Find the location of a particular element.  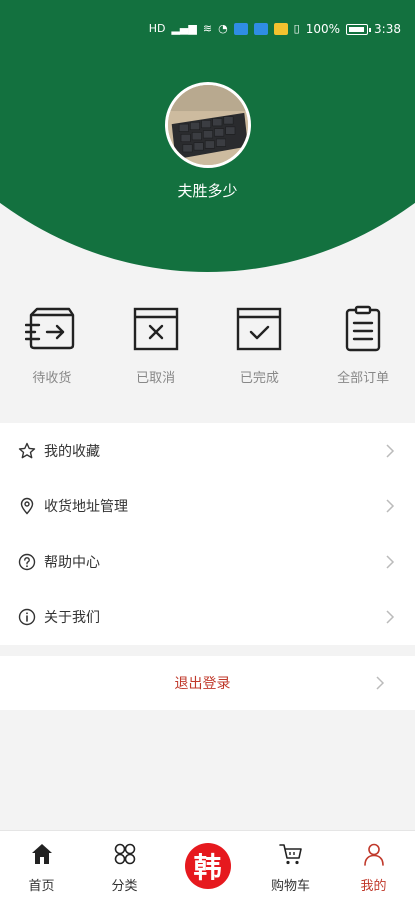

tab-label: 分类 is located at coordinates (124, 886).